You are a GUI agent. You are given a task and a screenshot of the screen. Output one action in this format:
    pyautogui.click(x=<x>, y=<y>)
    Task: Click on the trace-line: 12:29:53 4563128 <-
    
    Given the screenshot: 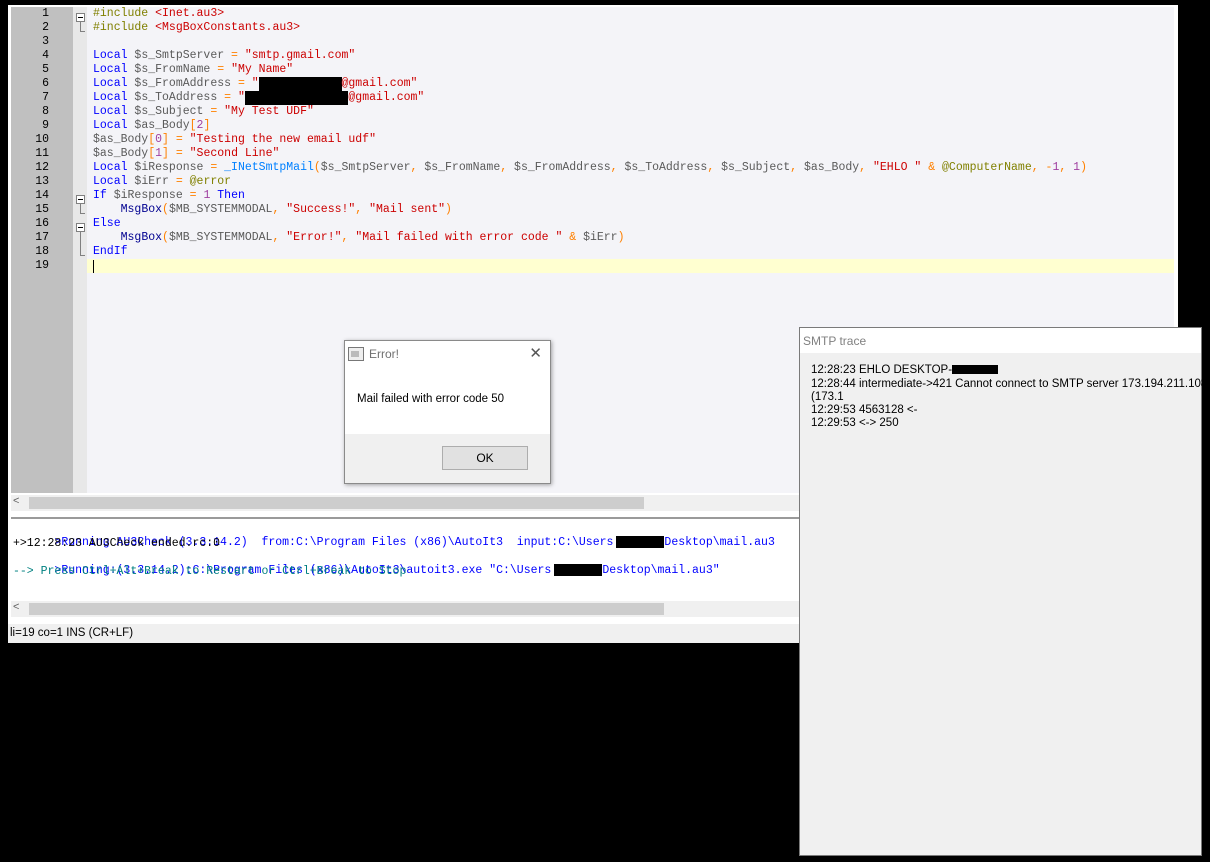 What is the action you would take?
    pyautogui.click(x=864, y=410)
    